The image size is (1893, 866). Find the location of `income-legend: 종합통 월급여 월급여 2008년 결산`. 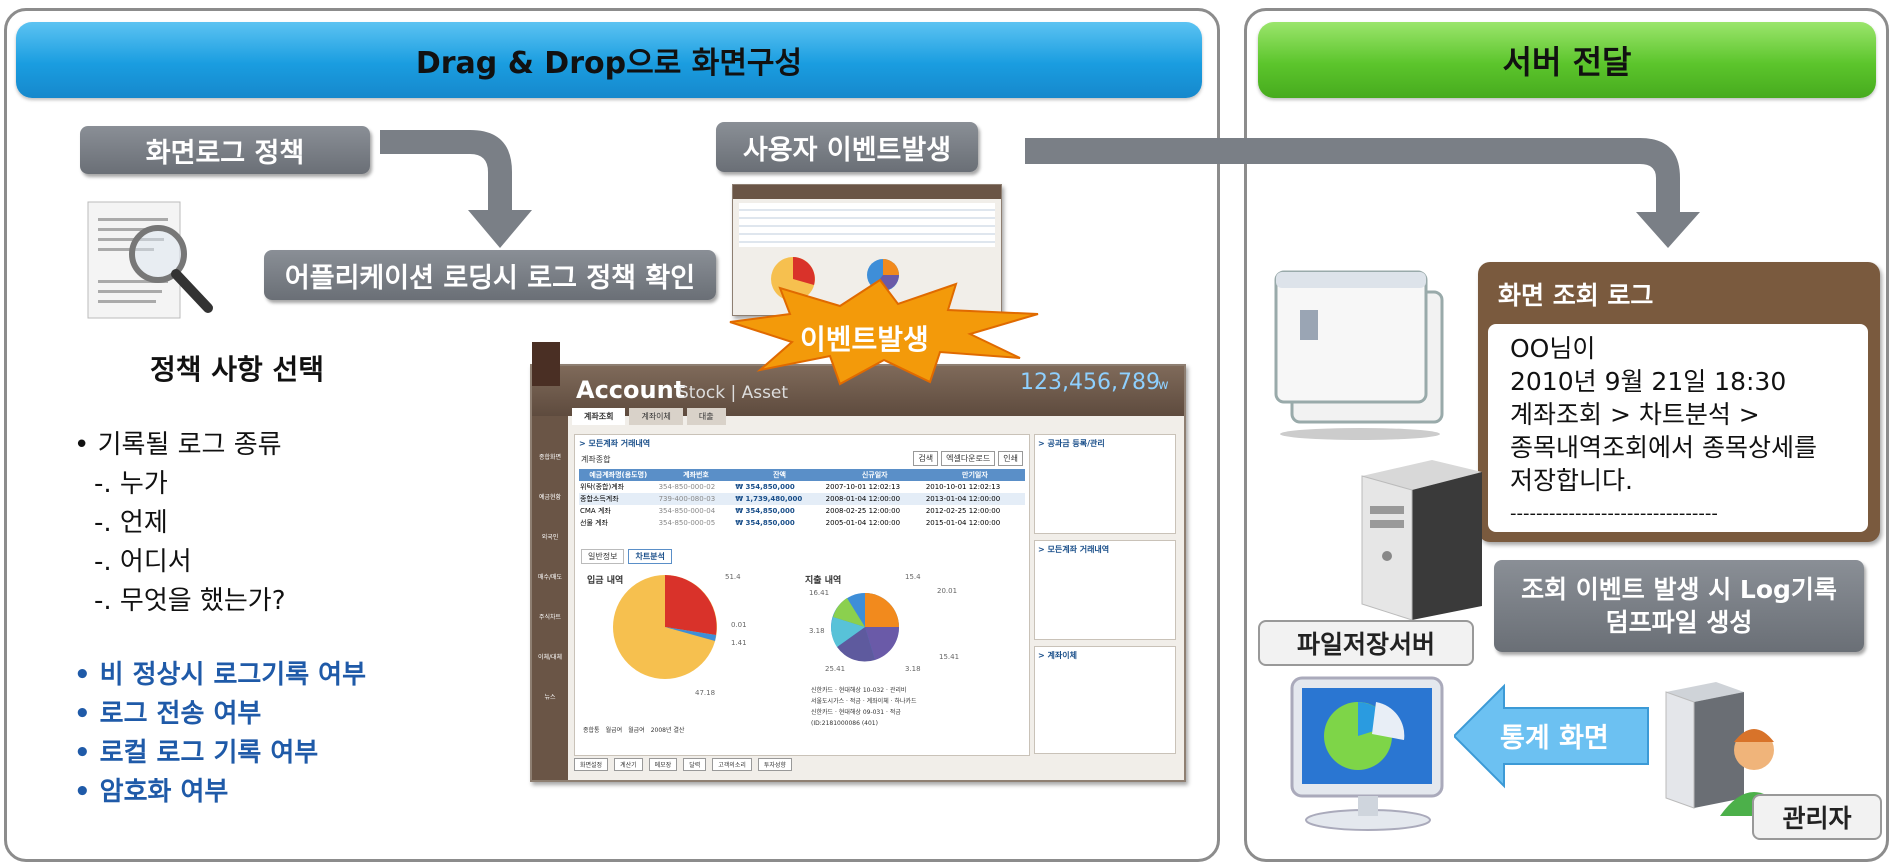

income-legend: 종합통 월급여 월급여 2008년 결산 is located at coordinates (633, 729).